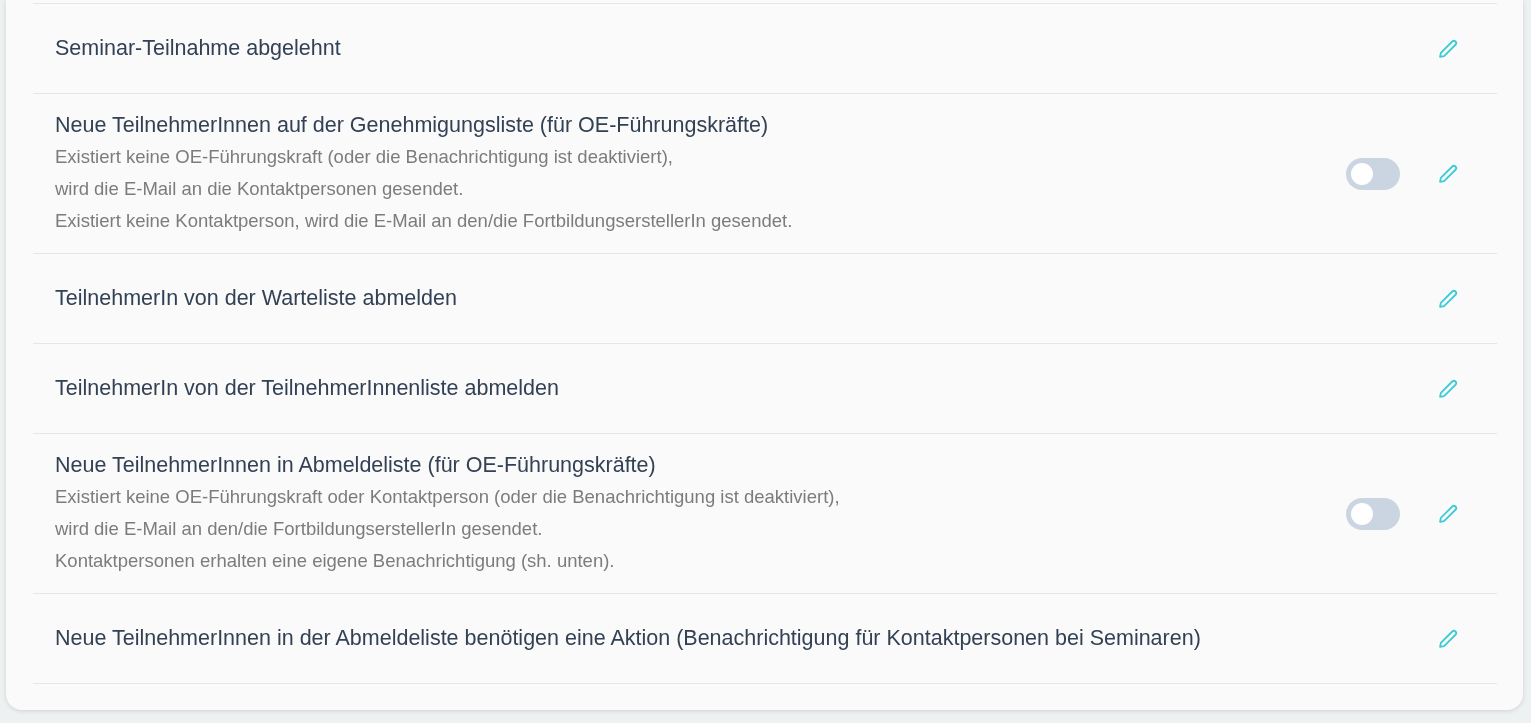 The image size is (1531, 723). Describe the element at coordinates (412, 125) in the screenshot. I see `notification-title: Neue TeilnehmerInnen auf der Genehmigungsliste (für OE-Führungskräfte)` at that location.